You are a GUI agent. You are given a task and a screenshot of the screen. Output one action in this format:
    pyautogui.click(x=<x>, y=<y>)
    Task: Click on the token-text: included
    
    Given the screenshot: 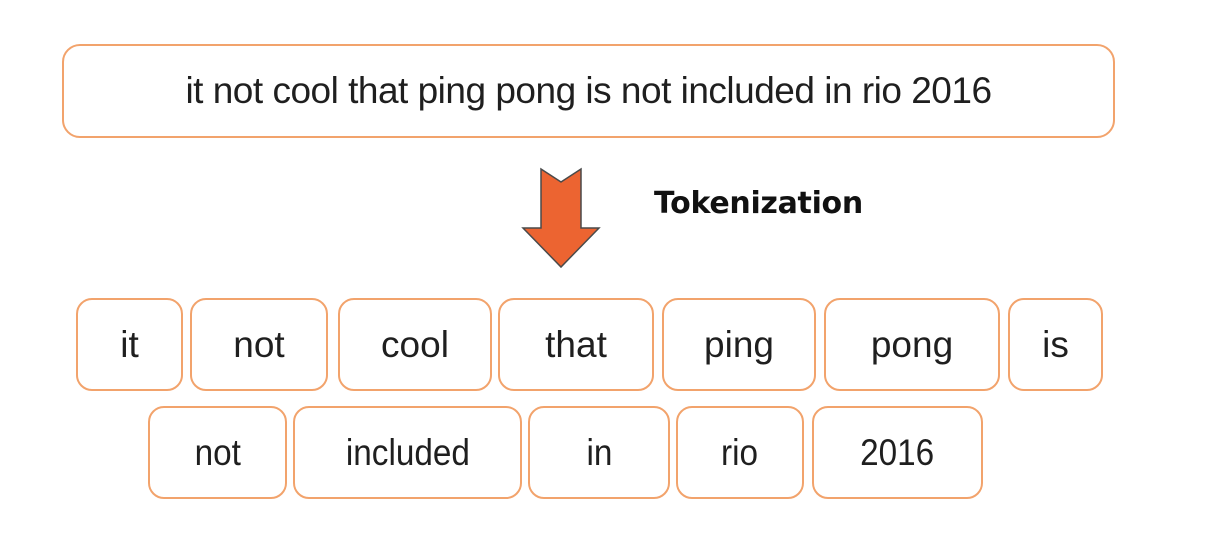 What is the action you would take?
    pyautogui.click(x=407, y=452)
    